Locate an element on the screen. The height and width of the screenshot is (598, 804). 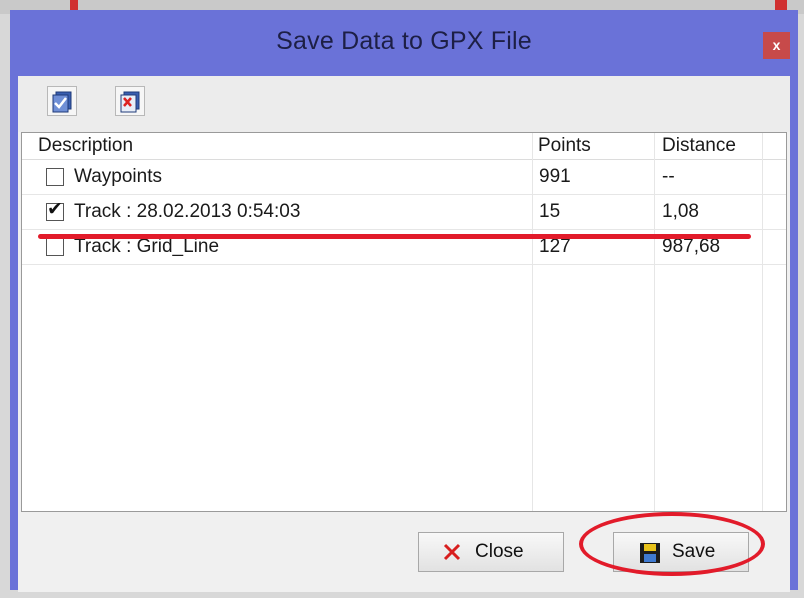
column-header-distance: Distance is located at coordinates (696, 146).